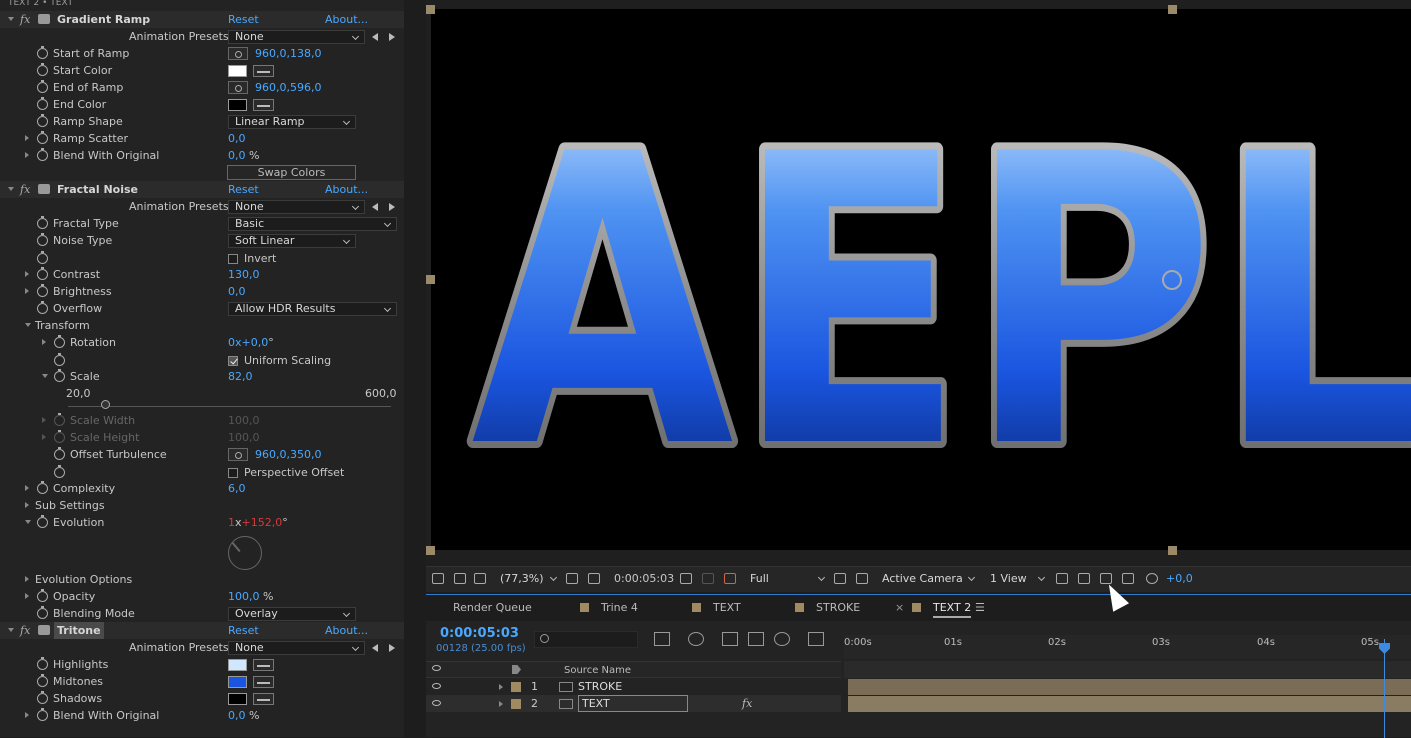 This screenshot has height=738, width=1411. Describe the element at coordinates (312, 224) in the screenshot. I see `fractal-type-dropdown: Basic` at that location.